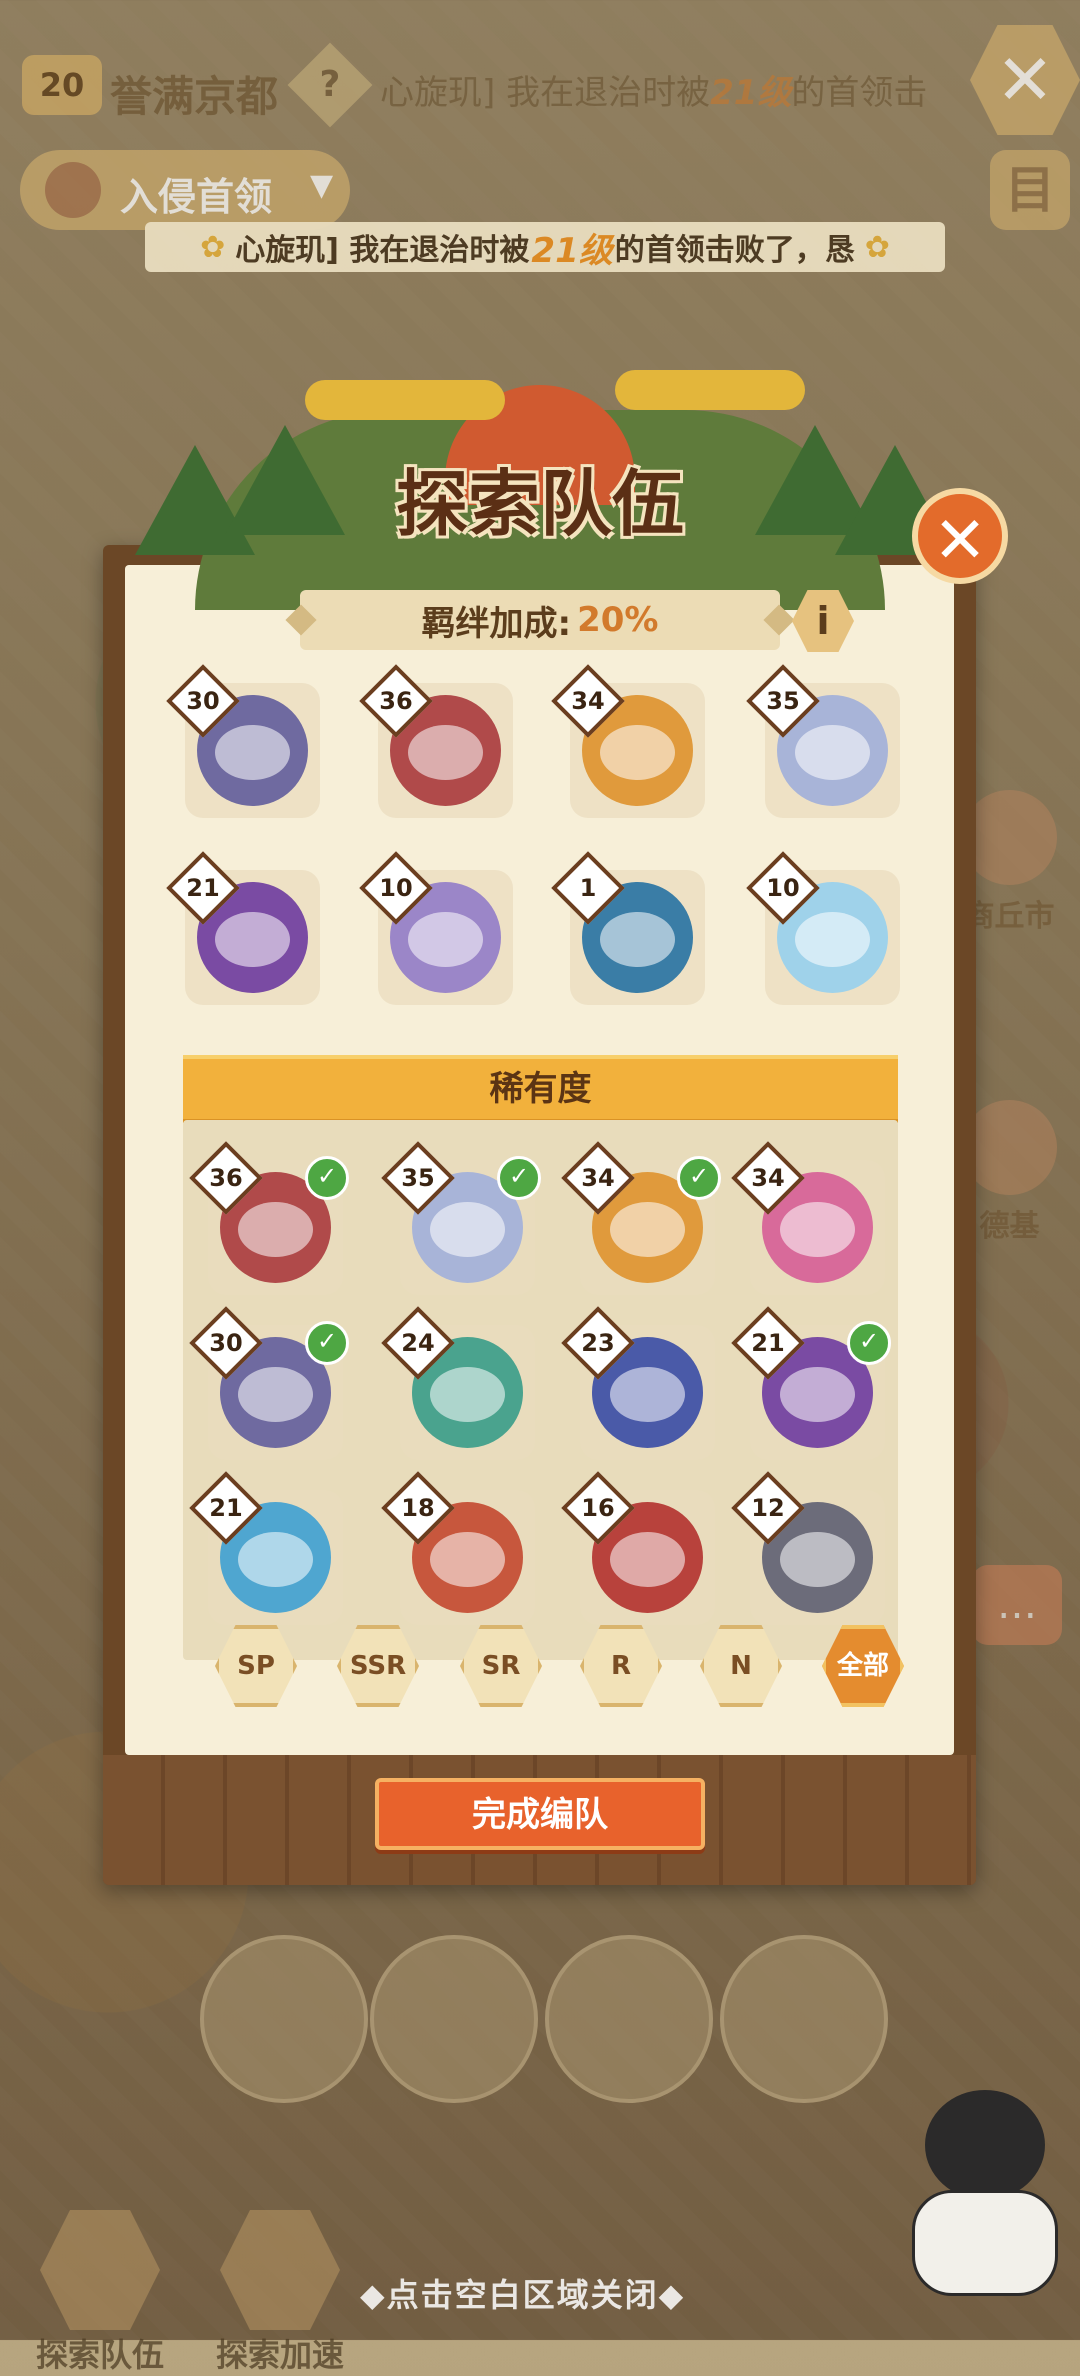 This screenshot has width=1080, height=2376. What do you see at coordinates (654, 93) in the screenshot?
I see `top-ticker: 心旋玑] 我在退治时被21级的首领击` at bounding box center [654, 93].